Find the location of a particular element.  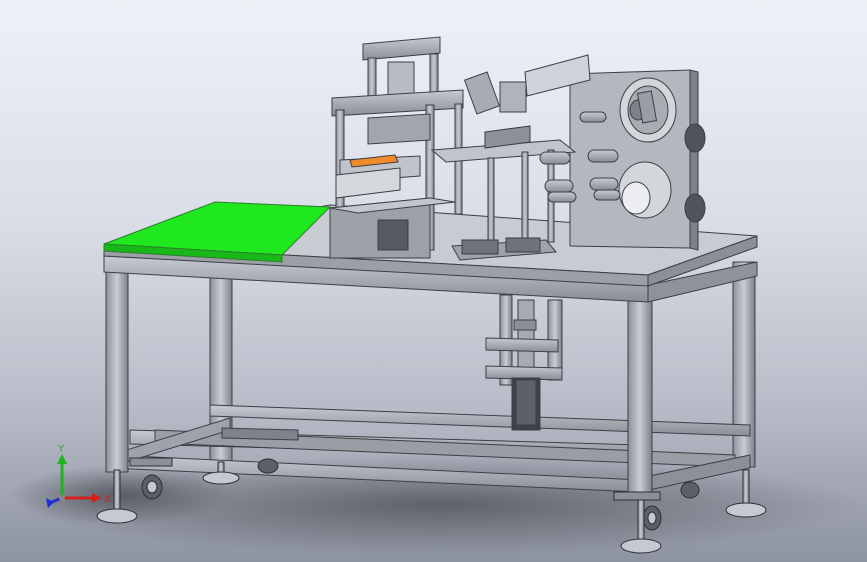

y-axis-arrow is located at coordinates (62, 459).